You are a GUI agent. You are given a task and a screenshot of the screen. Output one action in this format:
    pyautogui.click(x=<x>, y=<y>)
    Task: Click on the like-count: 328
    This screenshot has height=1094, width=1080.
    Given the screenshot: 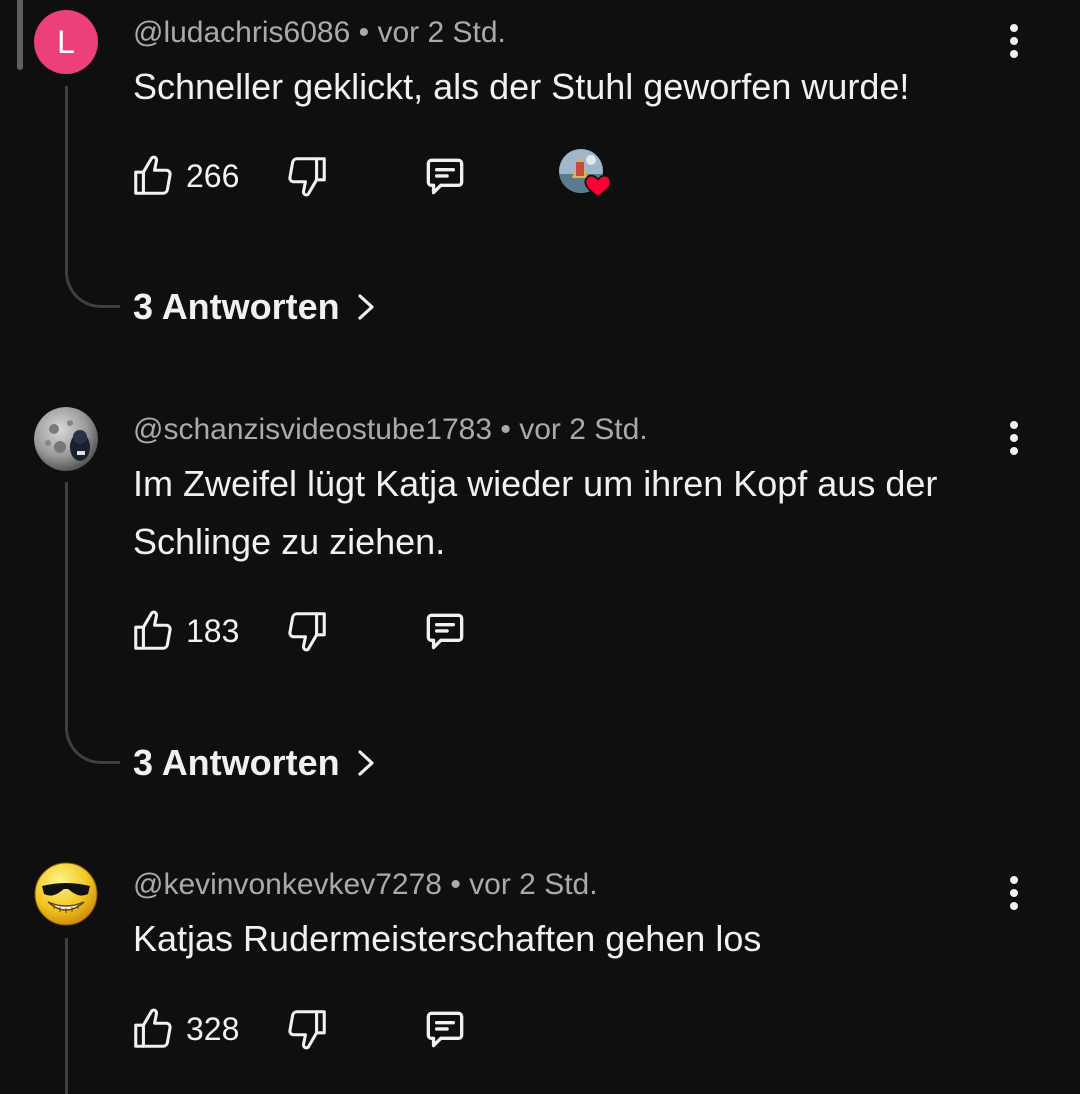 What is the action you would take?
    pyautogui.click(x=213, y=1028)
    